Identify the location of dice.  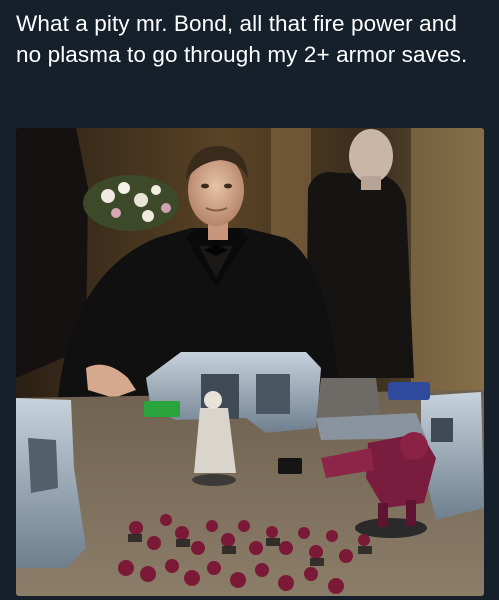
(290, 466).